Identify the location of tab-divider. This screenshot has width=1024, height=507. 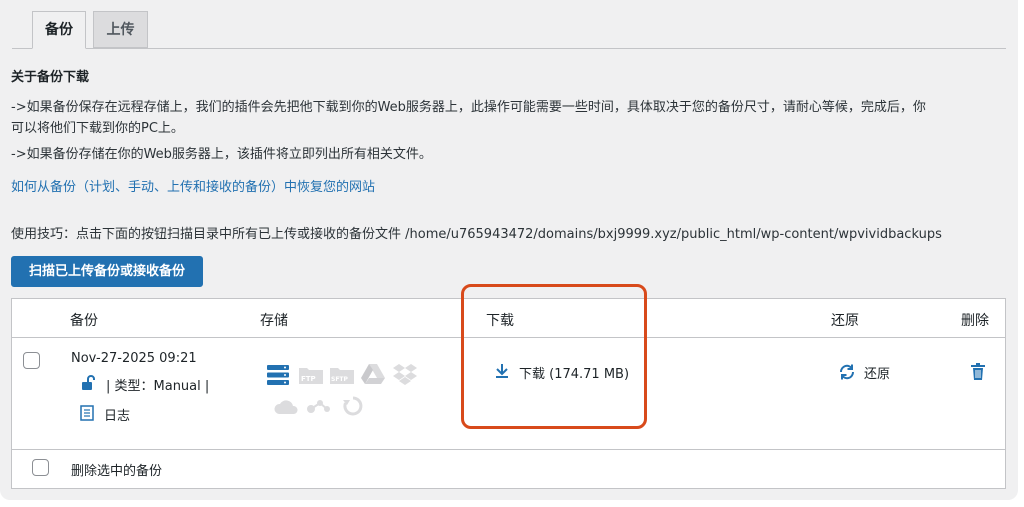
(509, 48).